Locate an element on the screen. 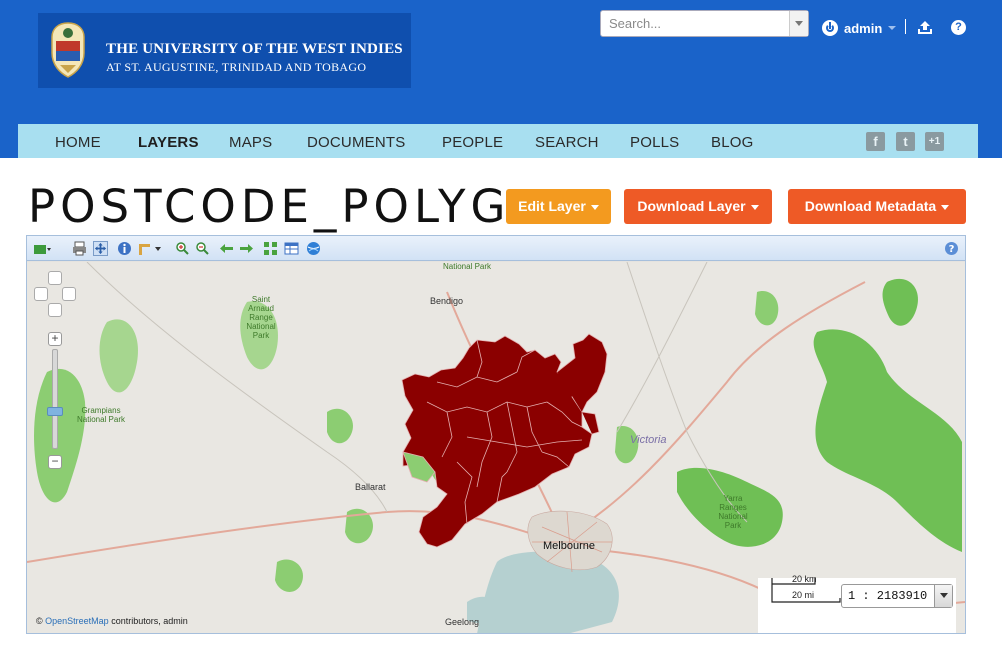 The width and height of the screenshot is (1002, 650). scale-panel: 20 km 20 mi 1 : 2183910 is located at coordinates (857, 603).